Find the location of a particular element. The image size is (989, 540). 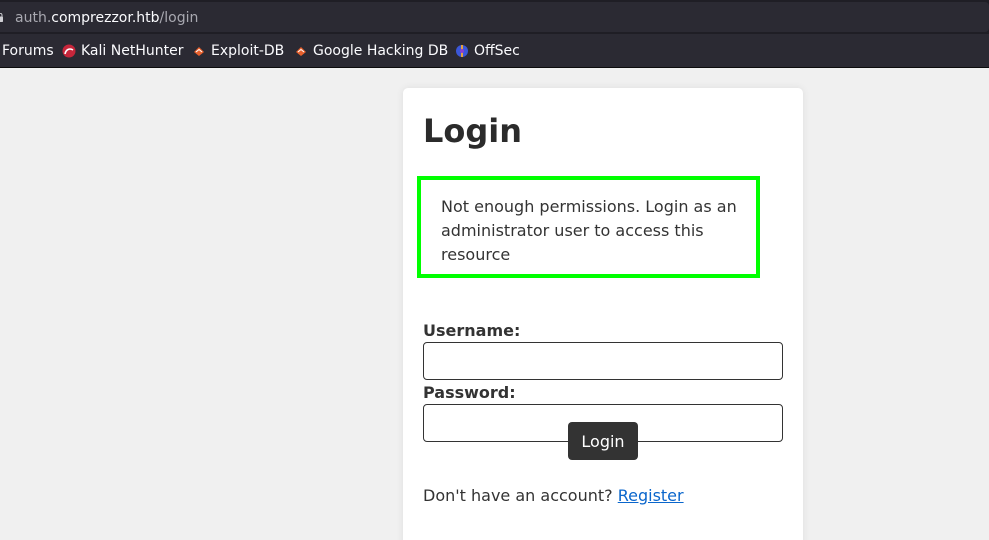

register-prompt: Don't have an account? is located at coordinates (518, 495).